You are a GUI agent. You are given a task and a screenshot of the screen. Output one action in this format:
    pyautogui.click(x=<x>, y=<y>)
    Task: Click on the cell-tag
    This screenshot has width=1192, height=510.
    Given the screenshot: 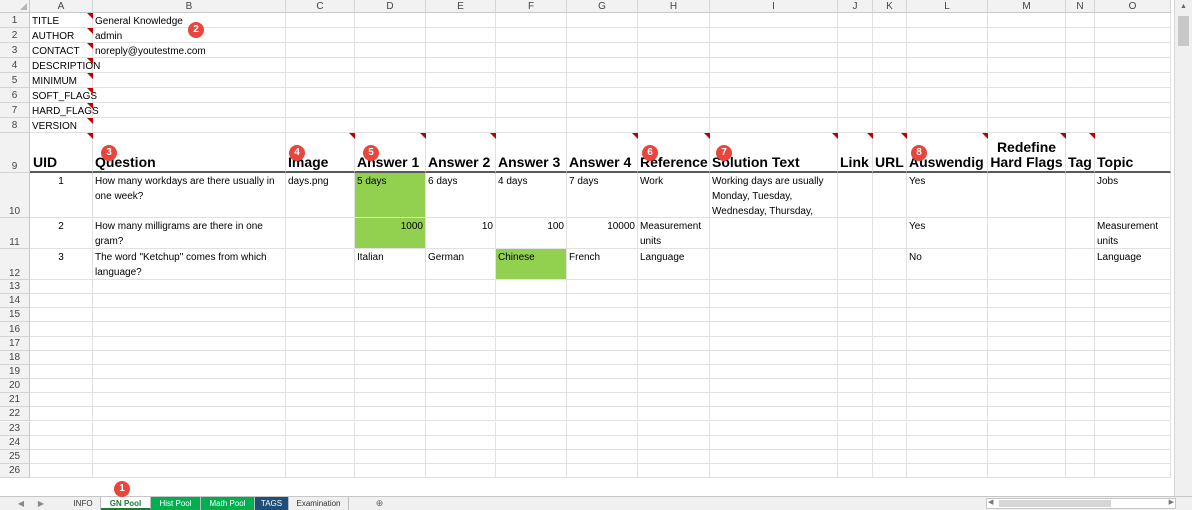 What is the action you would take?
    pyautogui.click(x=1080, y=264)
    